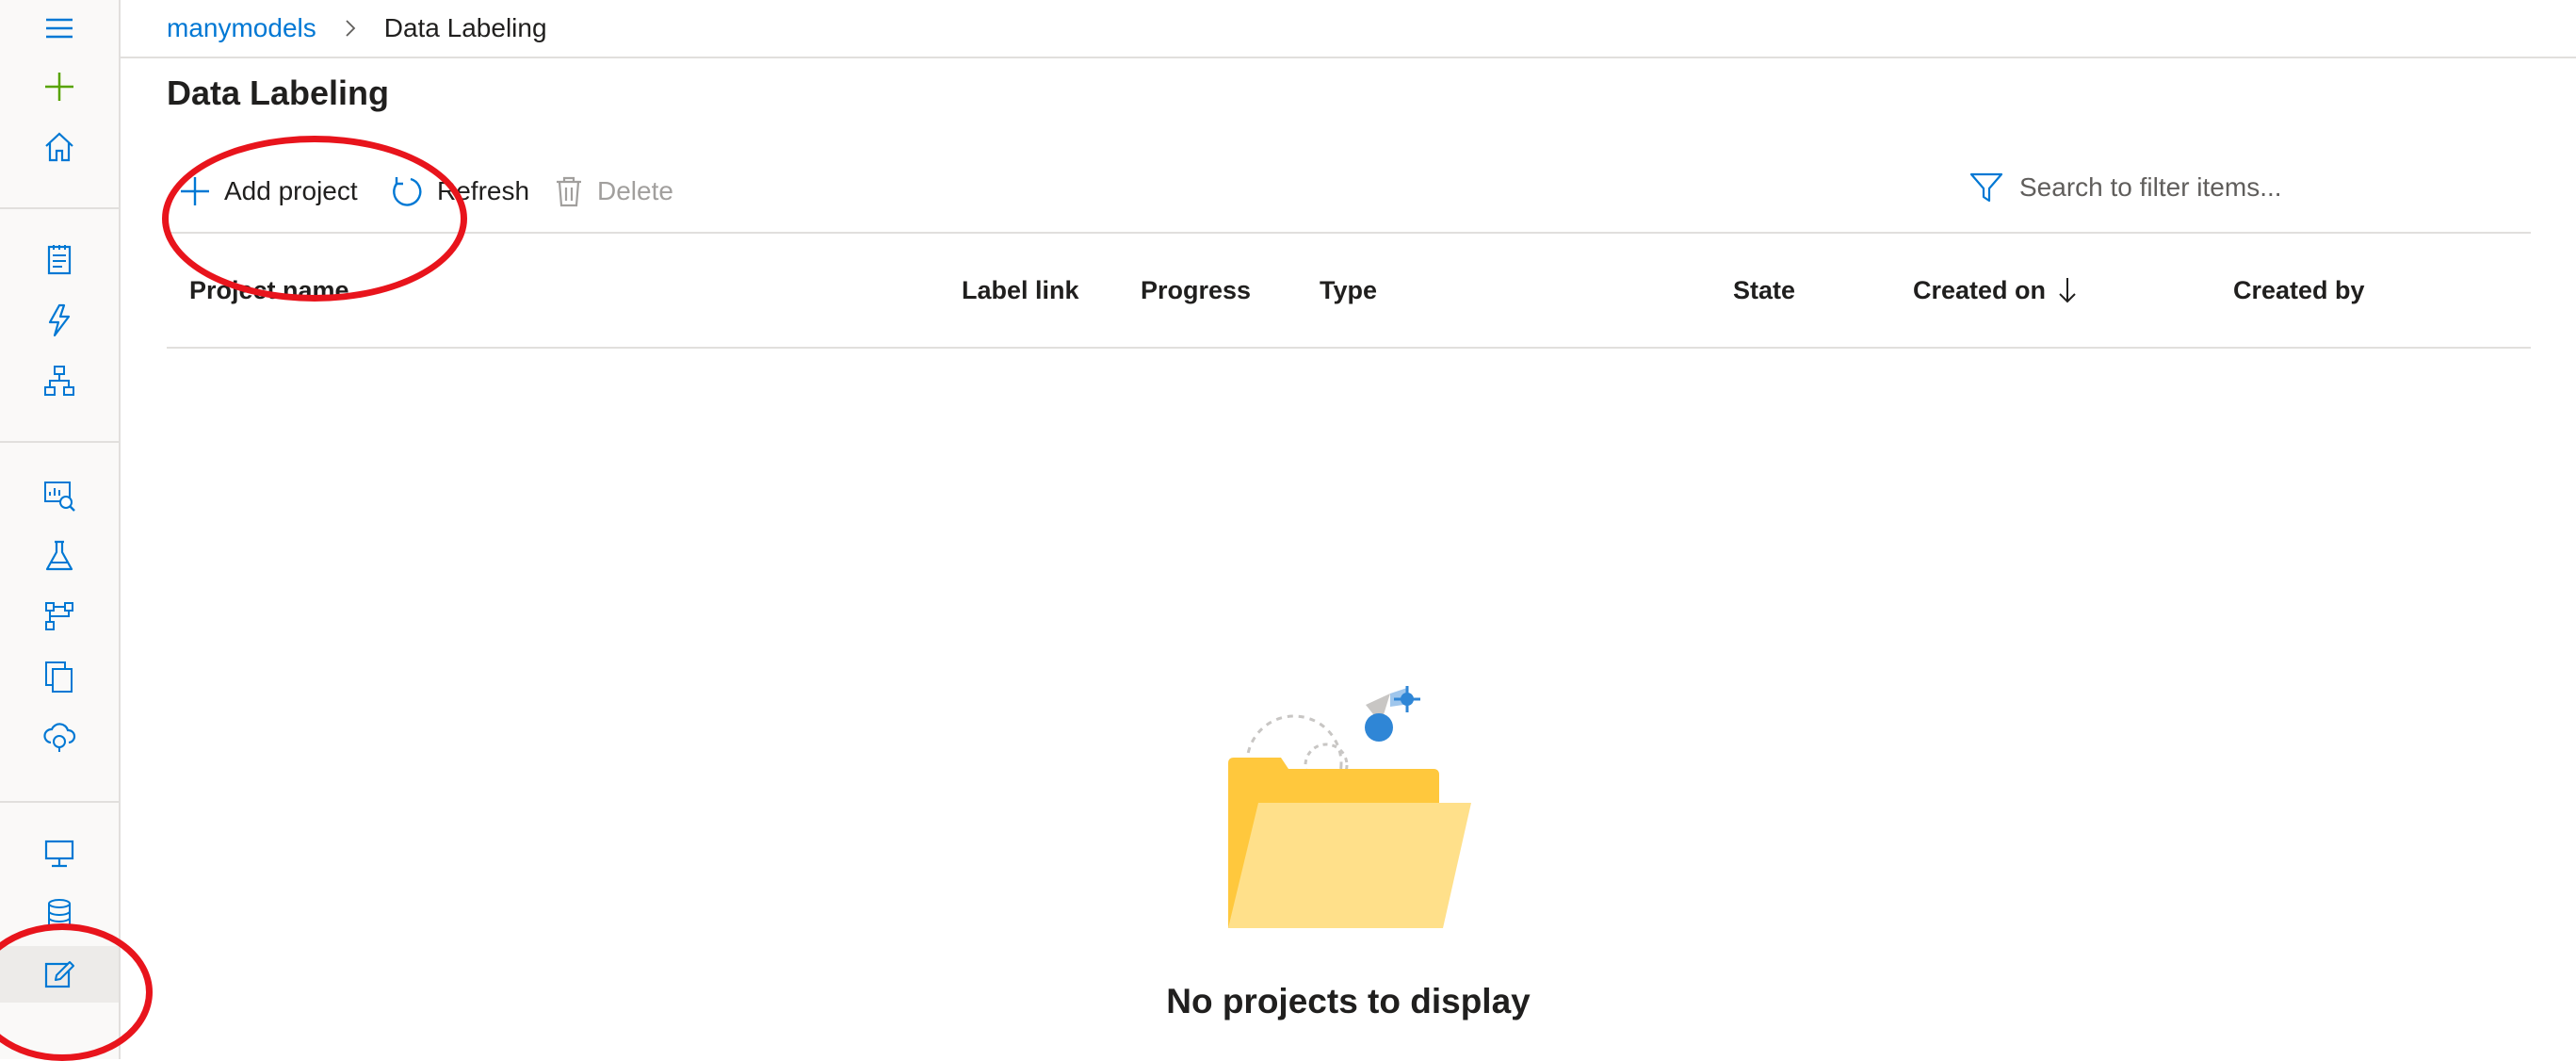  Describe the element at coordinates (1348, 1001) in the screenshot. I see `empty-state-message: No projects to display` at that location.